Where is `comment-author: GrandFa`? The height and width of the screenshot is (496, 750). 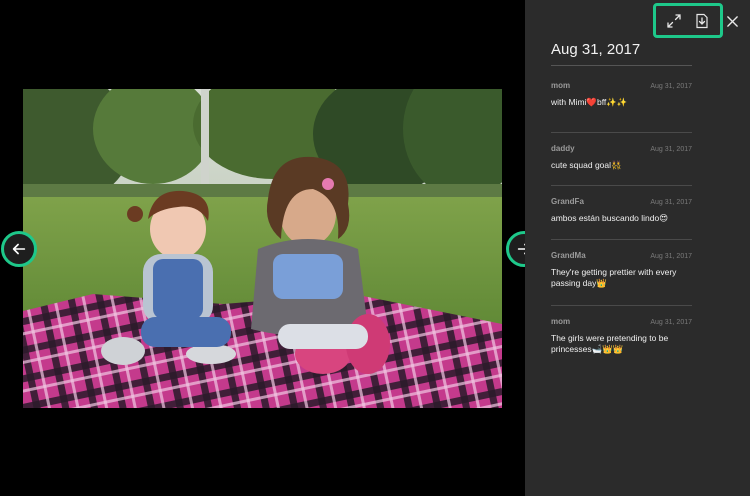 comment-author: GrandFa is located at coordinates (567, 201).